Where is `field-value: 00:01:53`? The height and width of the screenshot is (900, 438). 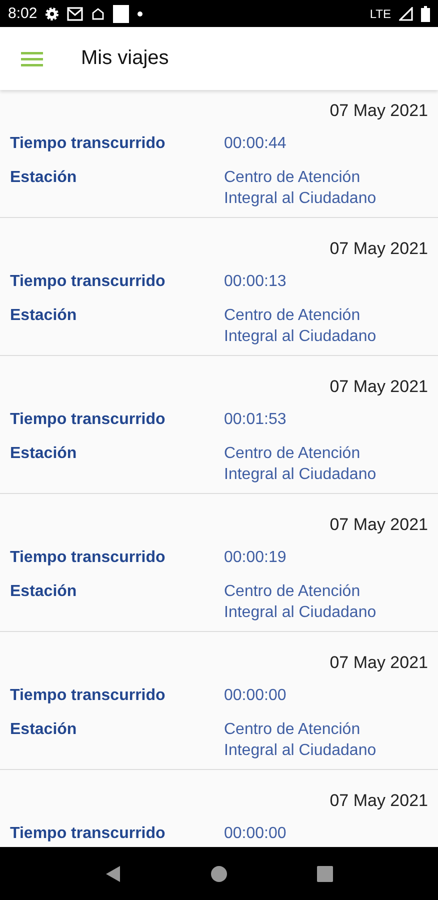
field-value: 00:01:53 is located at coordinates (255, 420).